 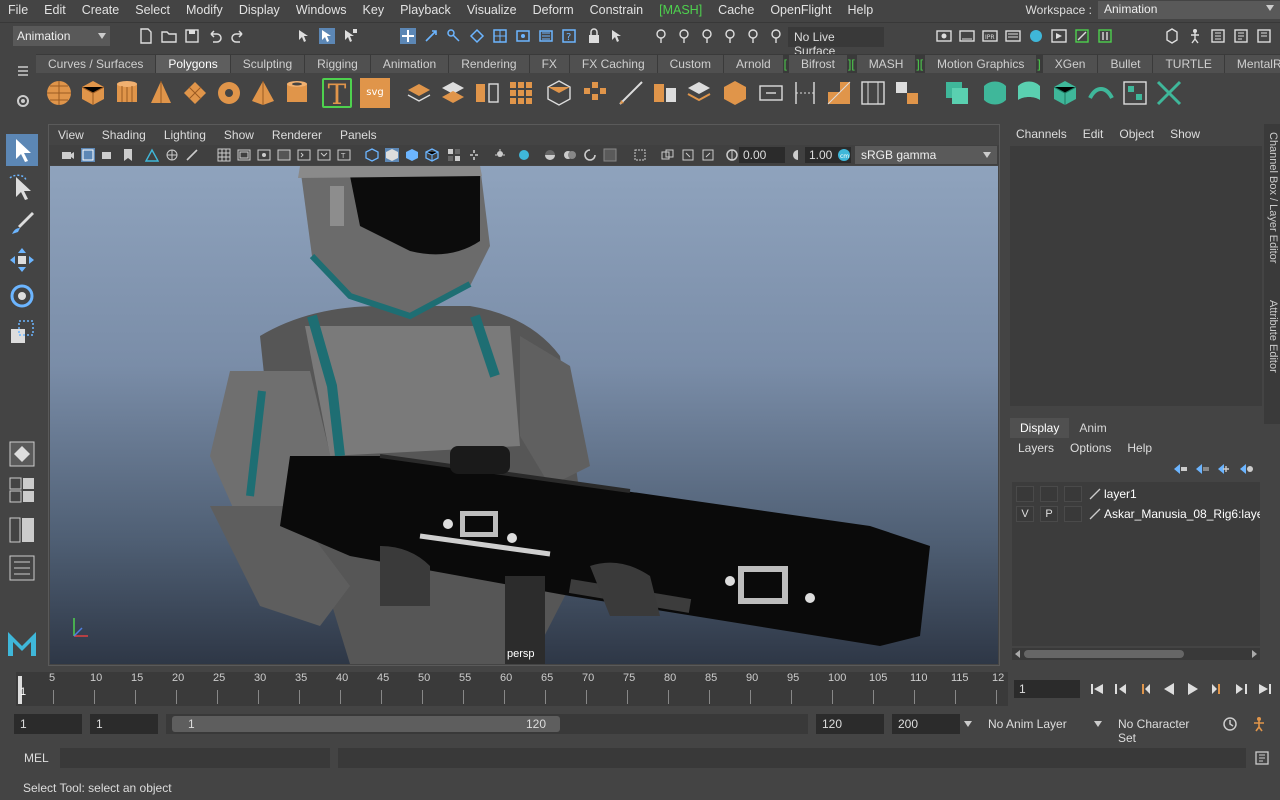 What do you see at coordinates (1059, 36) in the screenshot?
I see `render-sequence-icon` at bounding box center [1059, 36].